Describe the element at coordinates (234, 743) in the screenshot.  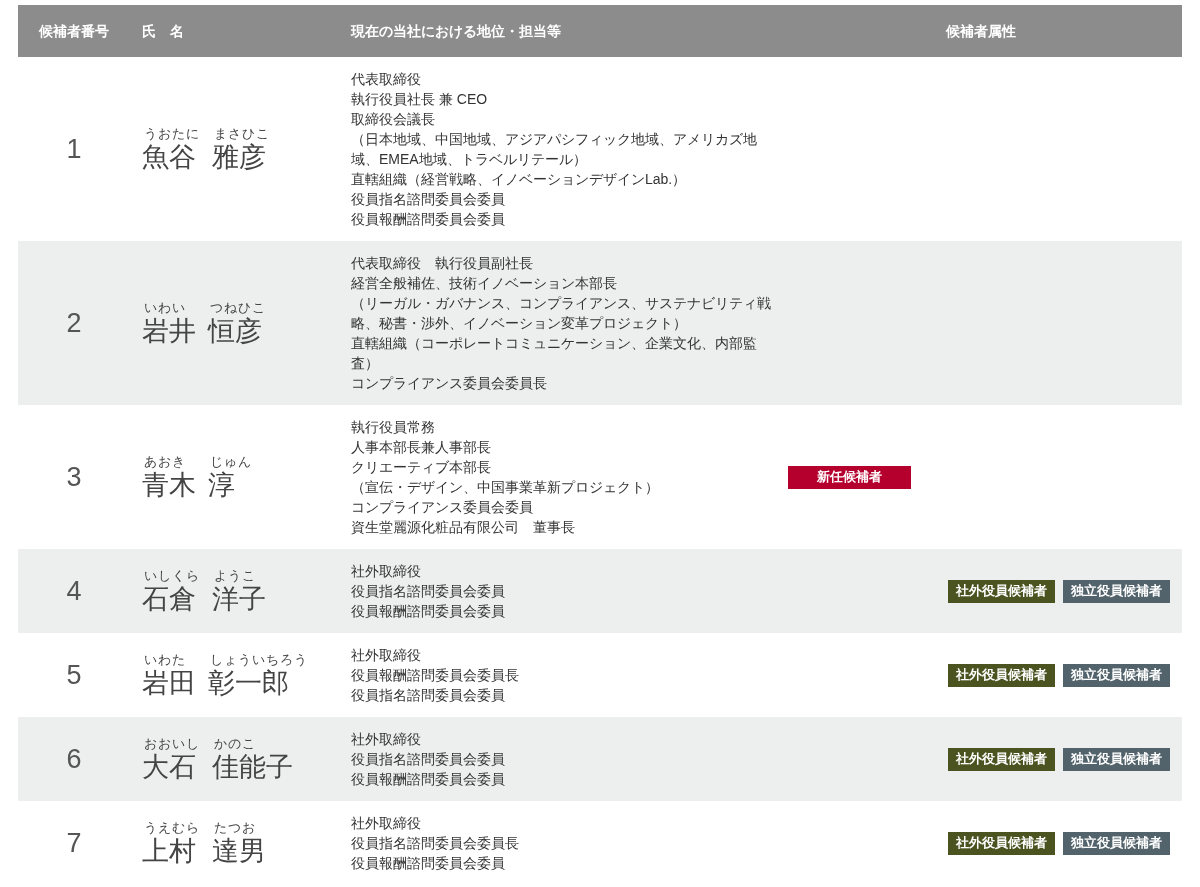
I see `name-reading: かのこ` at that location.